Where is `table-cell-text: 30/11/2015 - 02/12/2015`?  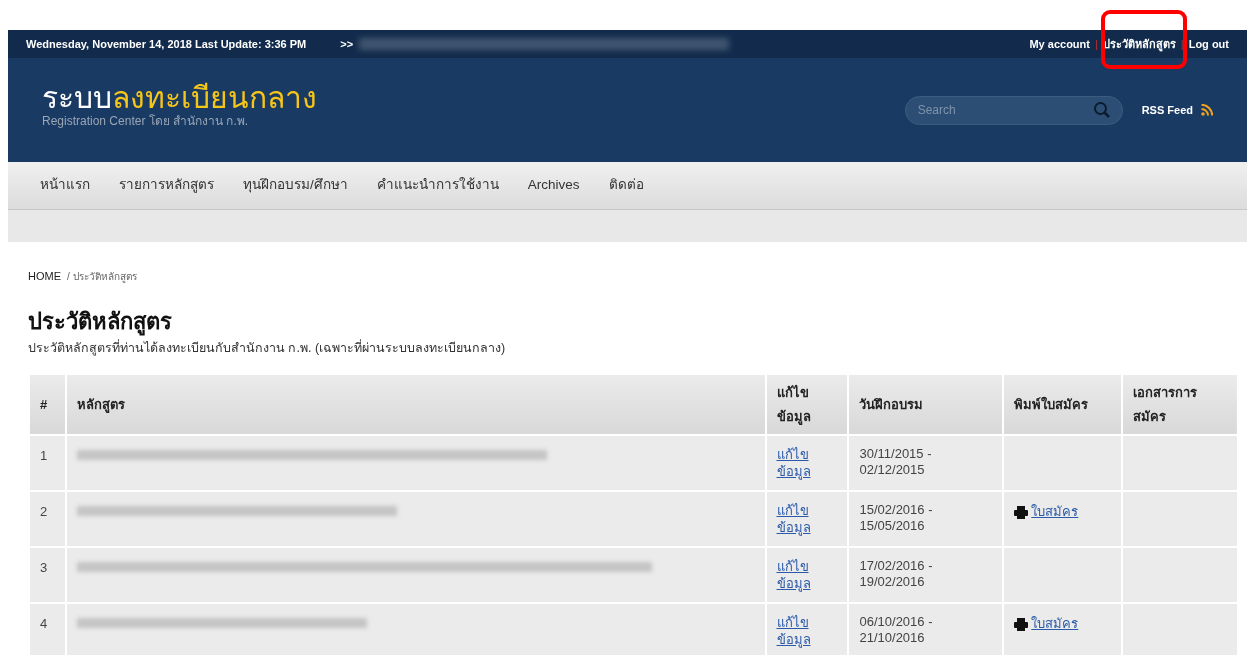 table-cell-text: 30/11/2015 - 02/12/2015 is located at coordinates (896, 462).